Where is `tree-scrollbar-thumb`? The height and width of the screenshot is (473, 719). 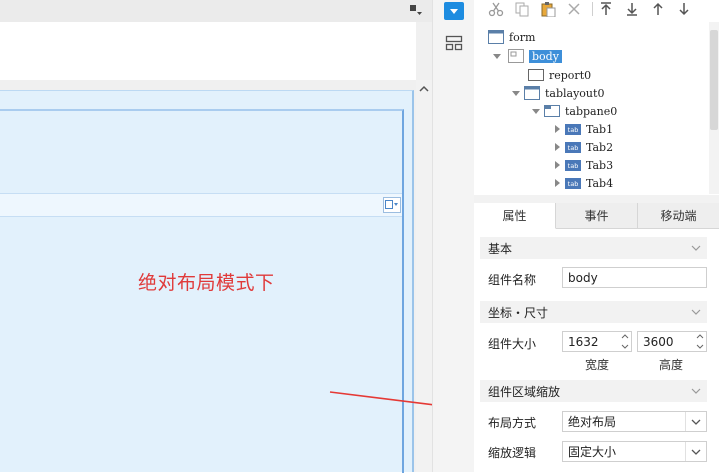 tree-scrollbar-thumb is located at coordinates (714, 80).